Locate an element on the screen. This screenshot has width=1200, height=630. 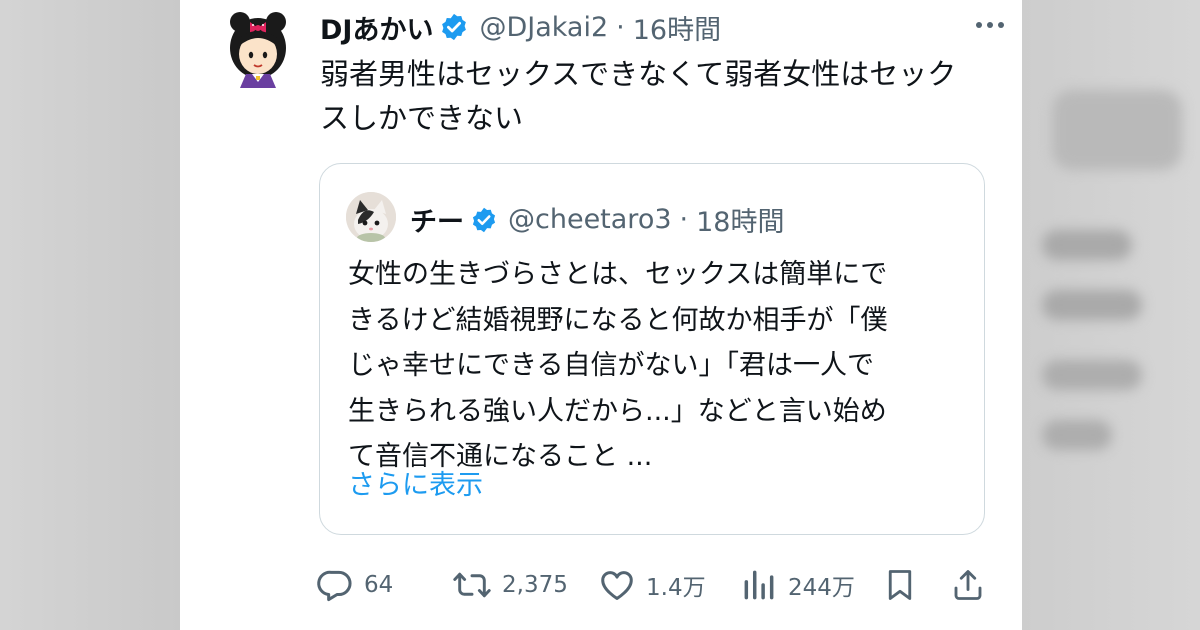
like-button: 1.4万 is located at coordinates (652, 585).